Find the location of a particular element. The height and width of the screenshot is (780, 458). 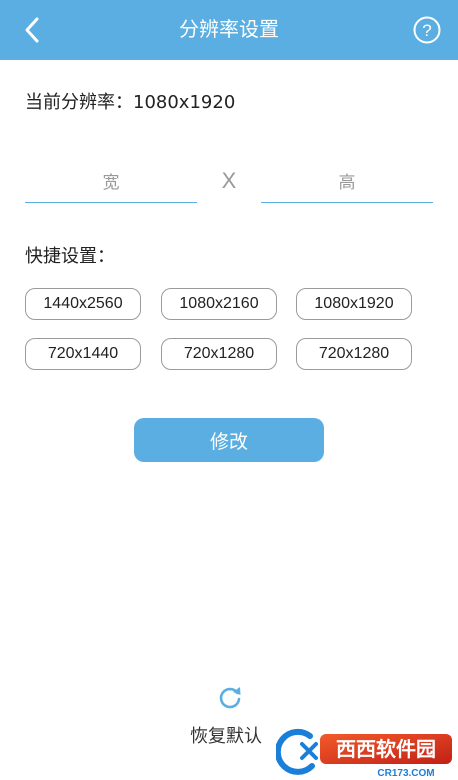

width-input is located at coordinates (111, 183).